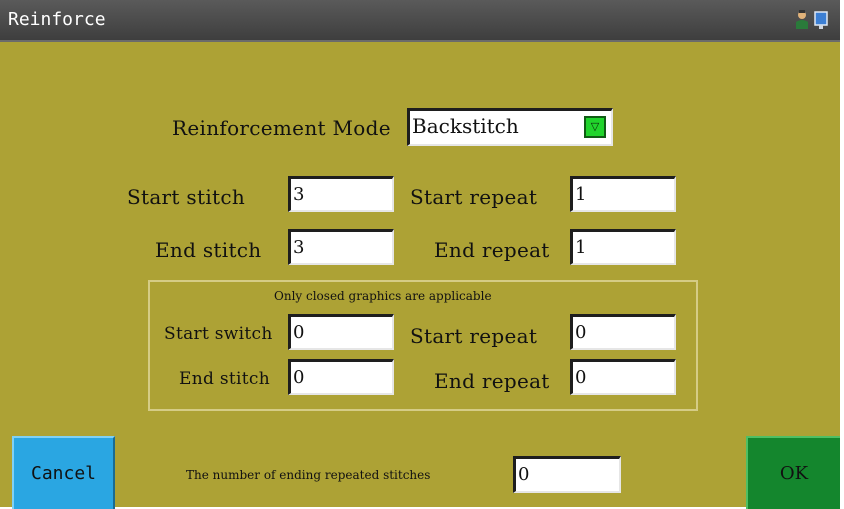 The image size is (844, 509). I want to click on screen-icon, so click(821, 20).